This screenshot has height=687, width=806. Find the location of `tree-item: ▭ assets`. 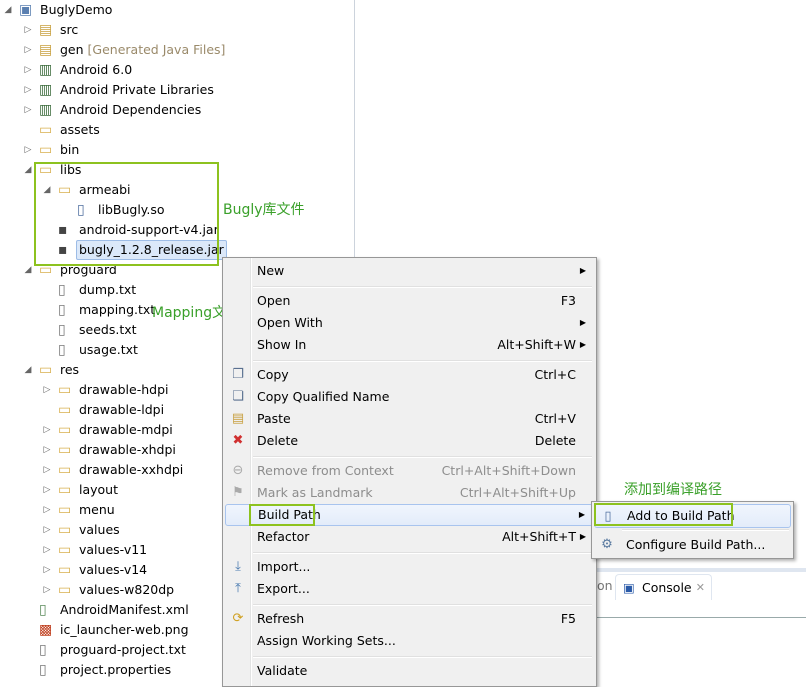

tree-item: ▭ assets is located at coordinates (175, 130).